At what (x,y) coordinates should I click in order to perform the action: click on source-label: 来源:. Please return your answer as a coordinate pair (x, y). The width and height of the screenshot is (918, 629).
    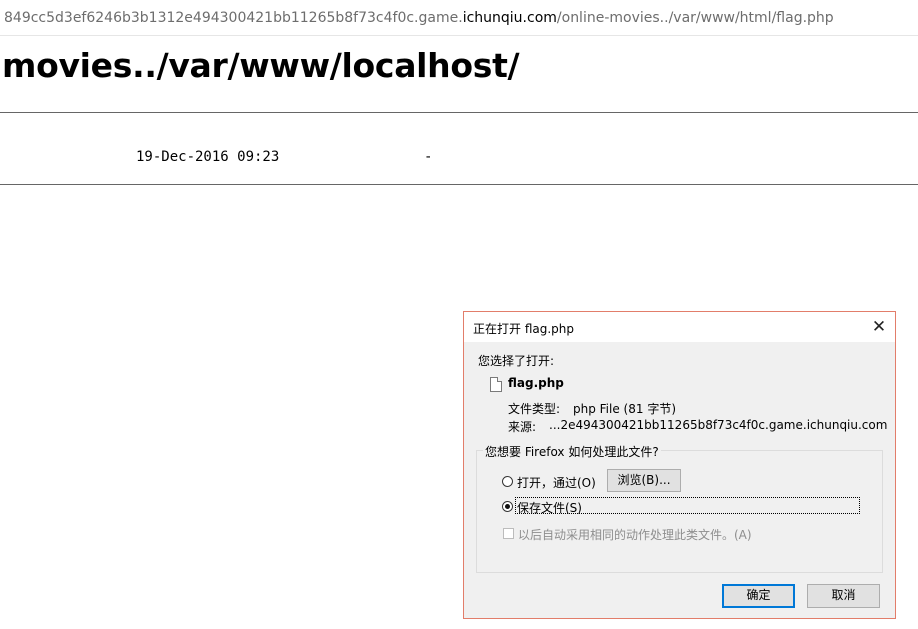
    Looking at the image, I should click on (522, 427).